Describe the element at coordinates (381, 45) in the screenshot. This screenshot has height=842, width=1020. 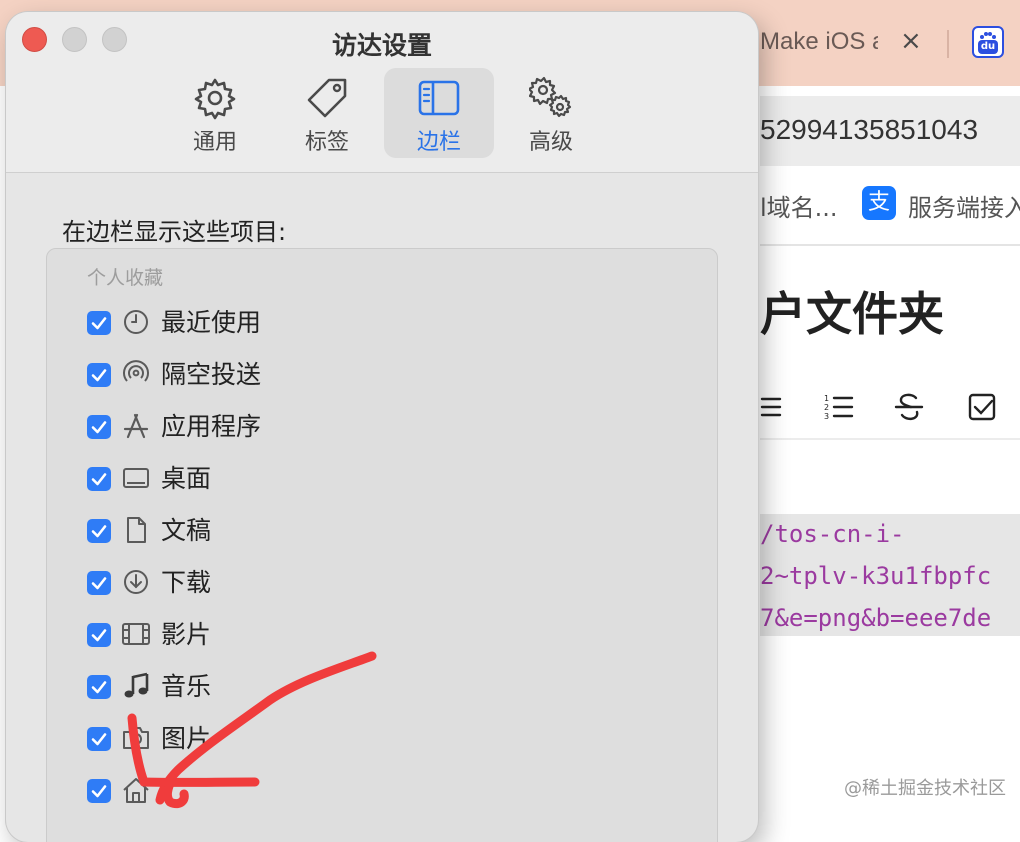
I see `window-title: 访达设置` at that location.